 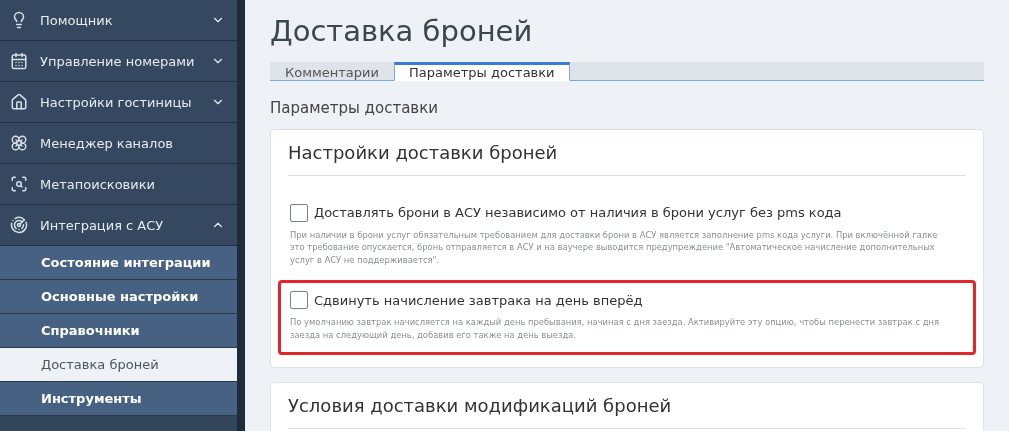 I want to click on page-title: Доставка броней, so click(x=402, y=31).